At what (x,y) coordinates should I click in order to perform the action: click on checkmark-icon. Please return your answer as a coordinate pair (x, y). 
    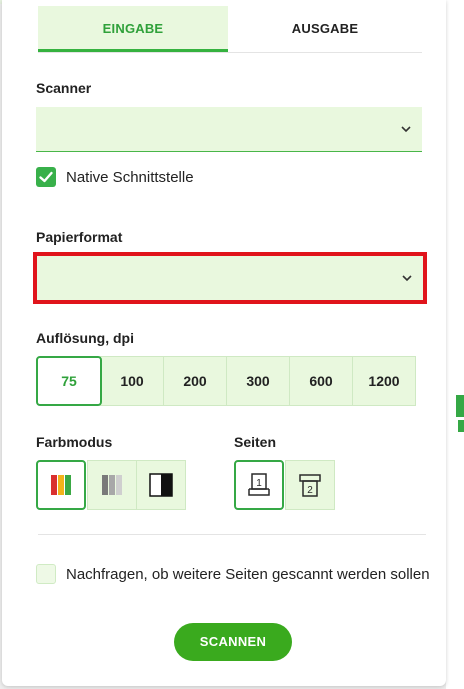
    Looking at the image, I should click on (46, 177).